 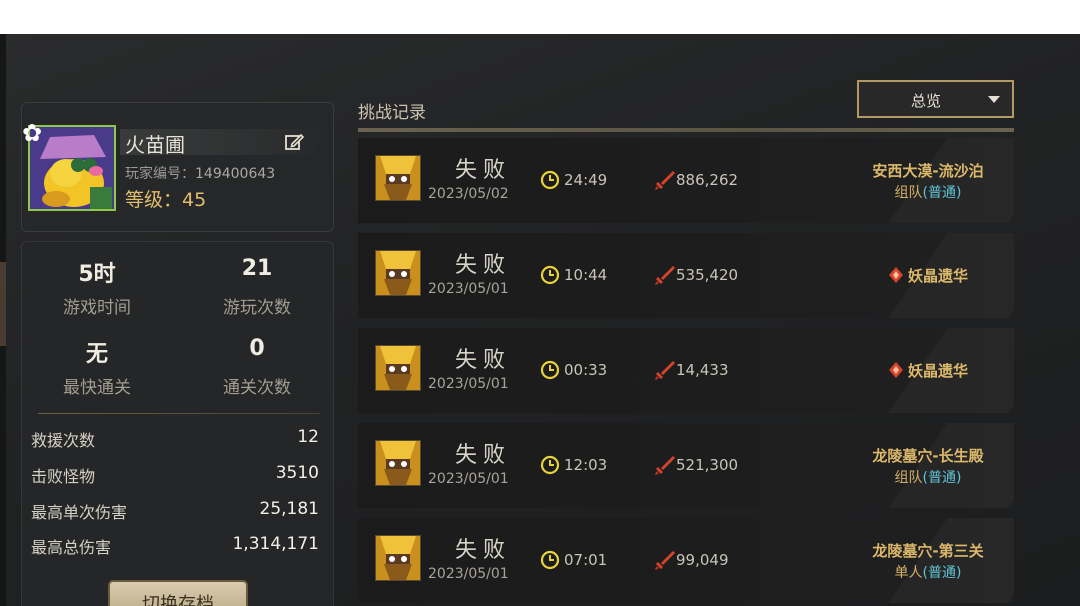 I want to click on chevron-down-icon, so click(x=994, y=99).